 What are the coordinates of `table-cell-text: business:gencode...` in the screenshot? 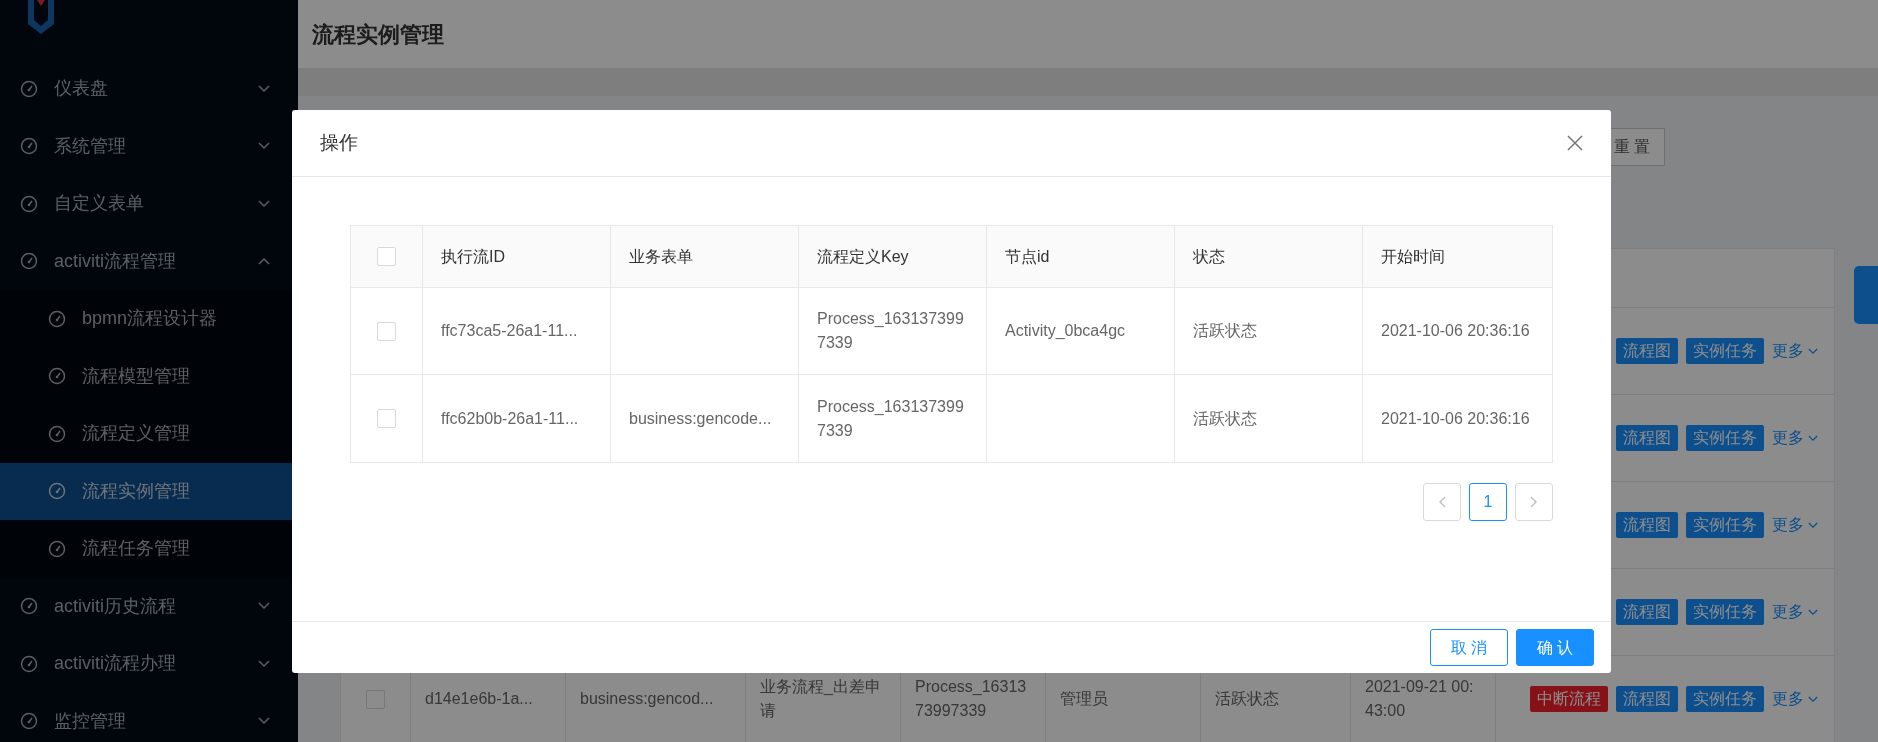 It's located at (700, 418).